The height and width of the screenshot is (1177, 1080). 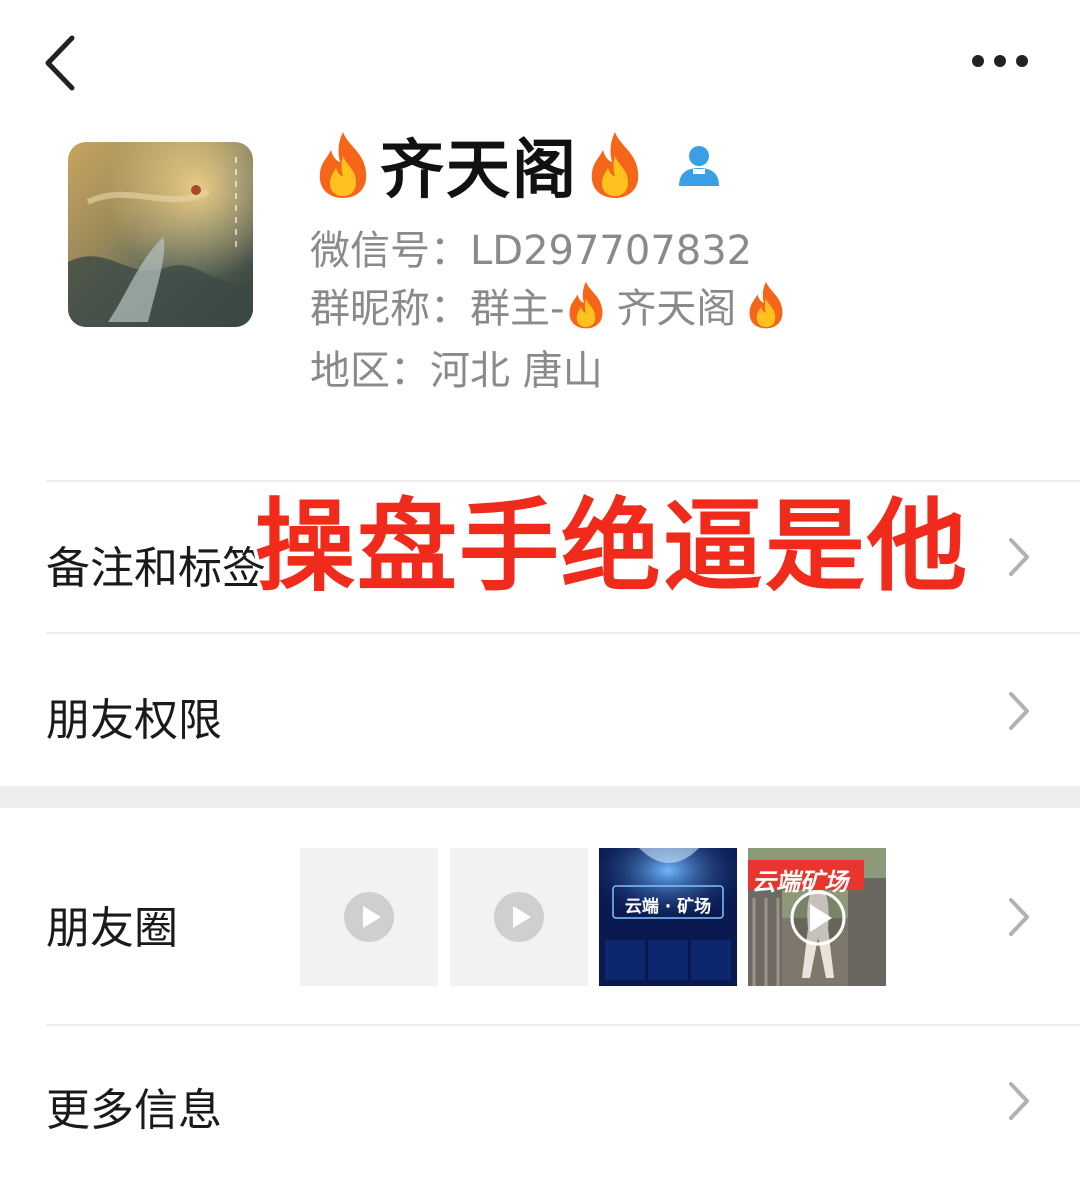 I want to click on friend-permissions-row: 朋友权限, so click(x=540, y=710).